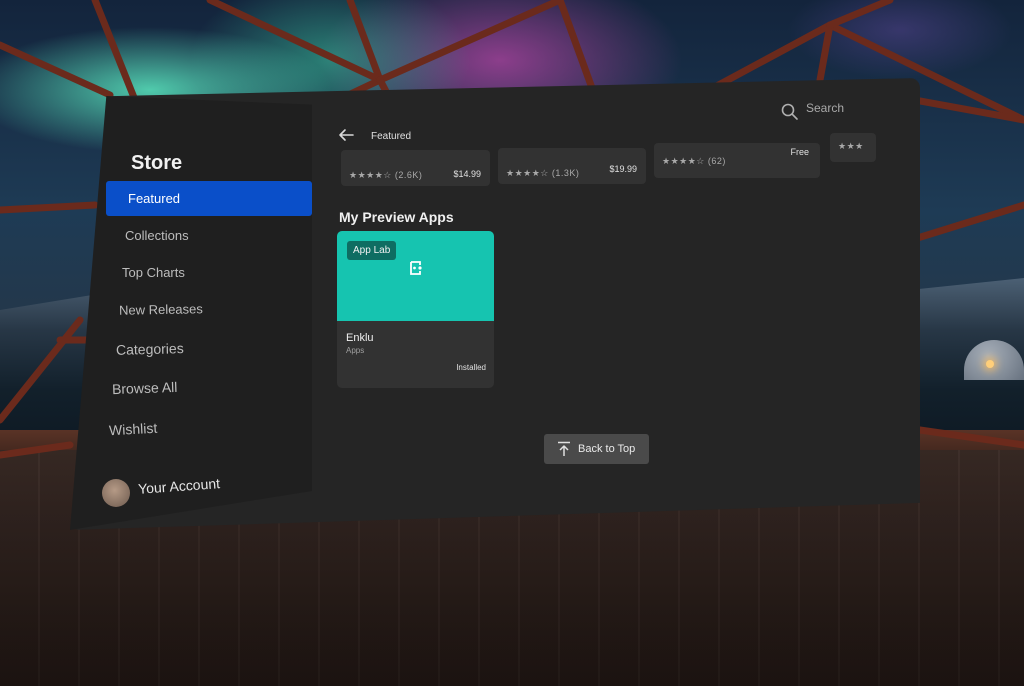 This screenshot has width=1024, height=686. I want to click on search-icon, so click(790, 112).